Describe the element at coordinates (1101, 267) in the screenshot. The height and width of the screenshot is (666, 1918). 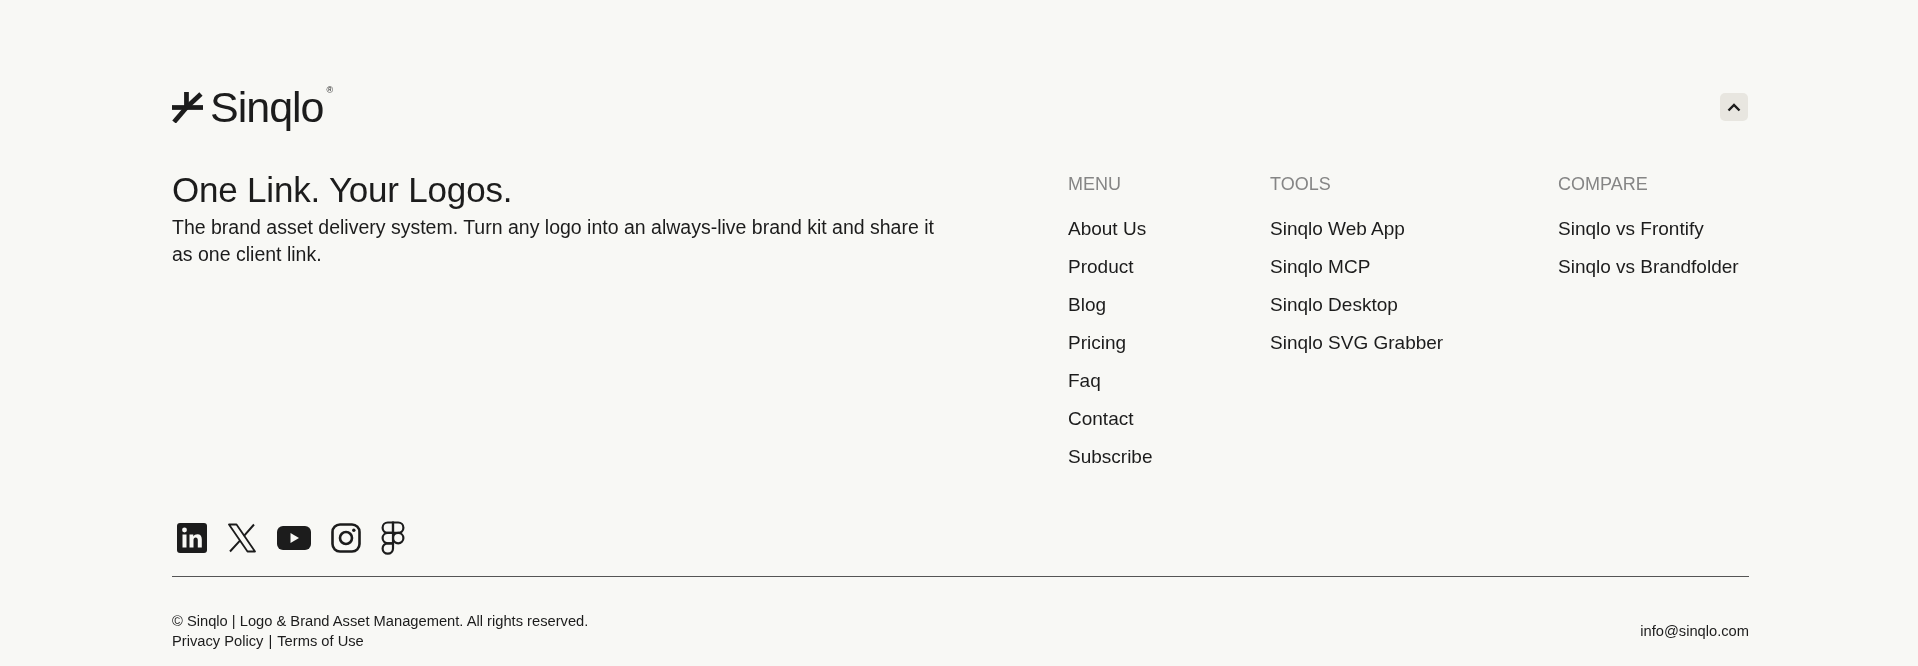
I see `footer-link: Product` at that location.